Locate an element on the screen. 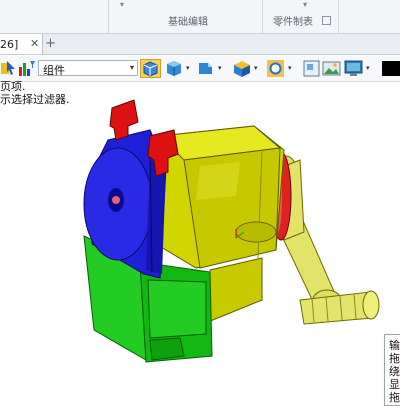  crank-handle is located at coordinates (327, 240).